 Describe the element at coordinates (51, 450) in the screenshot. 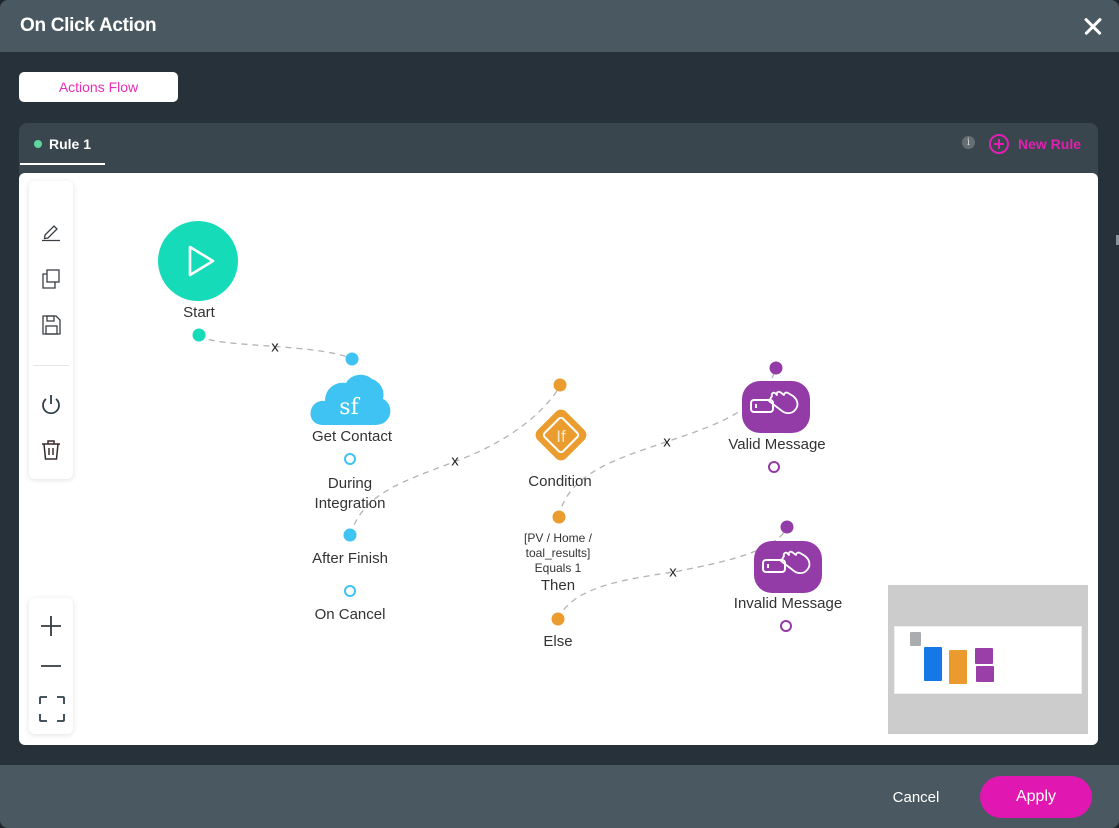

I see `trash-icon` at that location.